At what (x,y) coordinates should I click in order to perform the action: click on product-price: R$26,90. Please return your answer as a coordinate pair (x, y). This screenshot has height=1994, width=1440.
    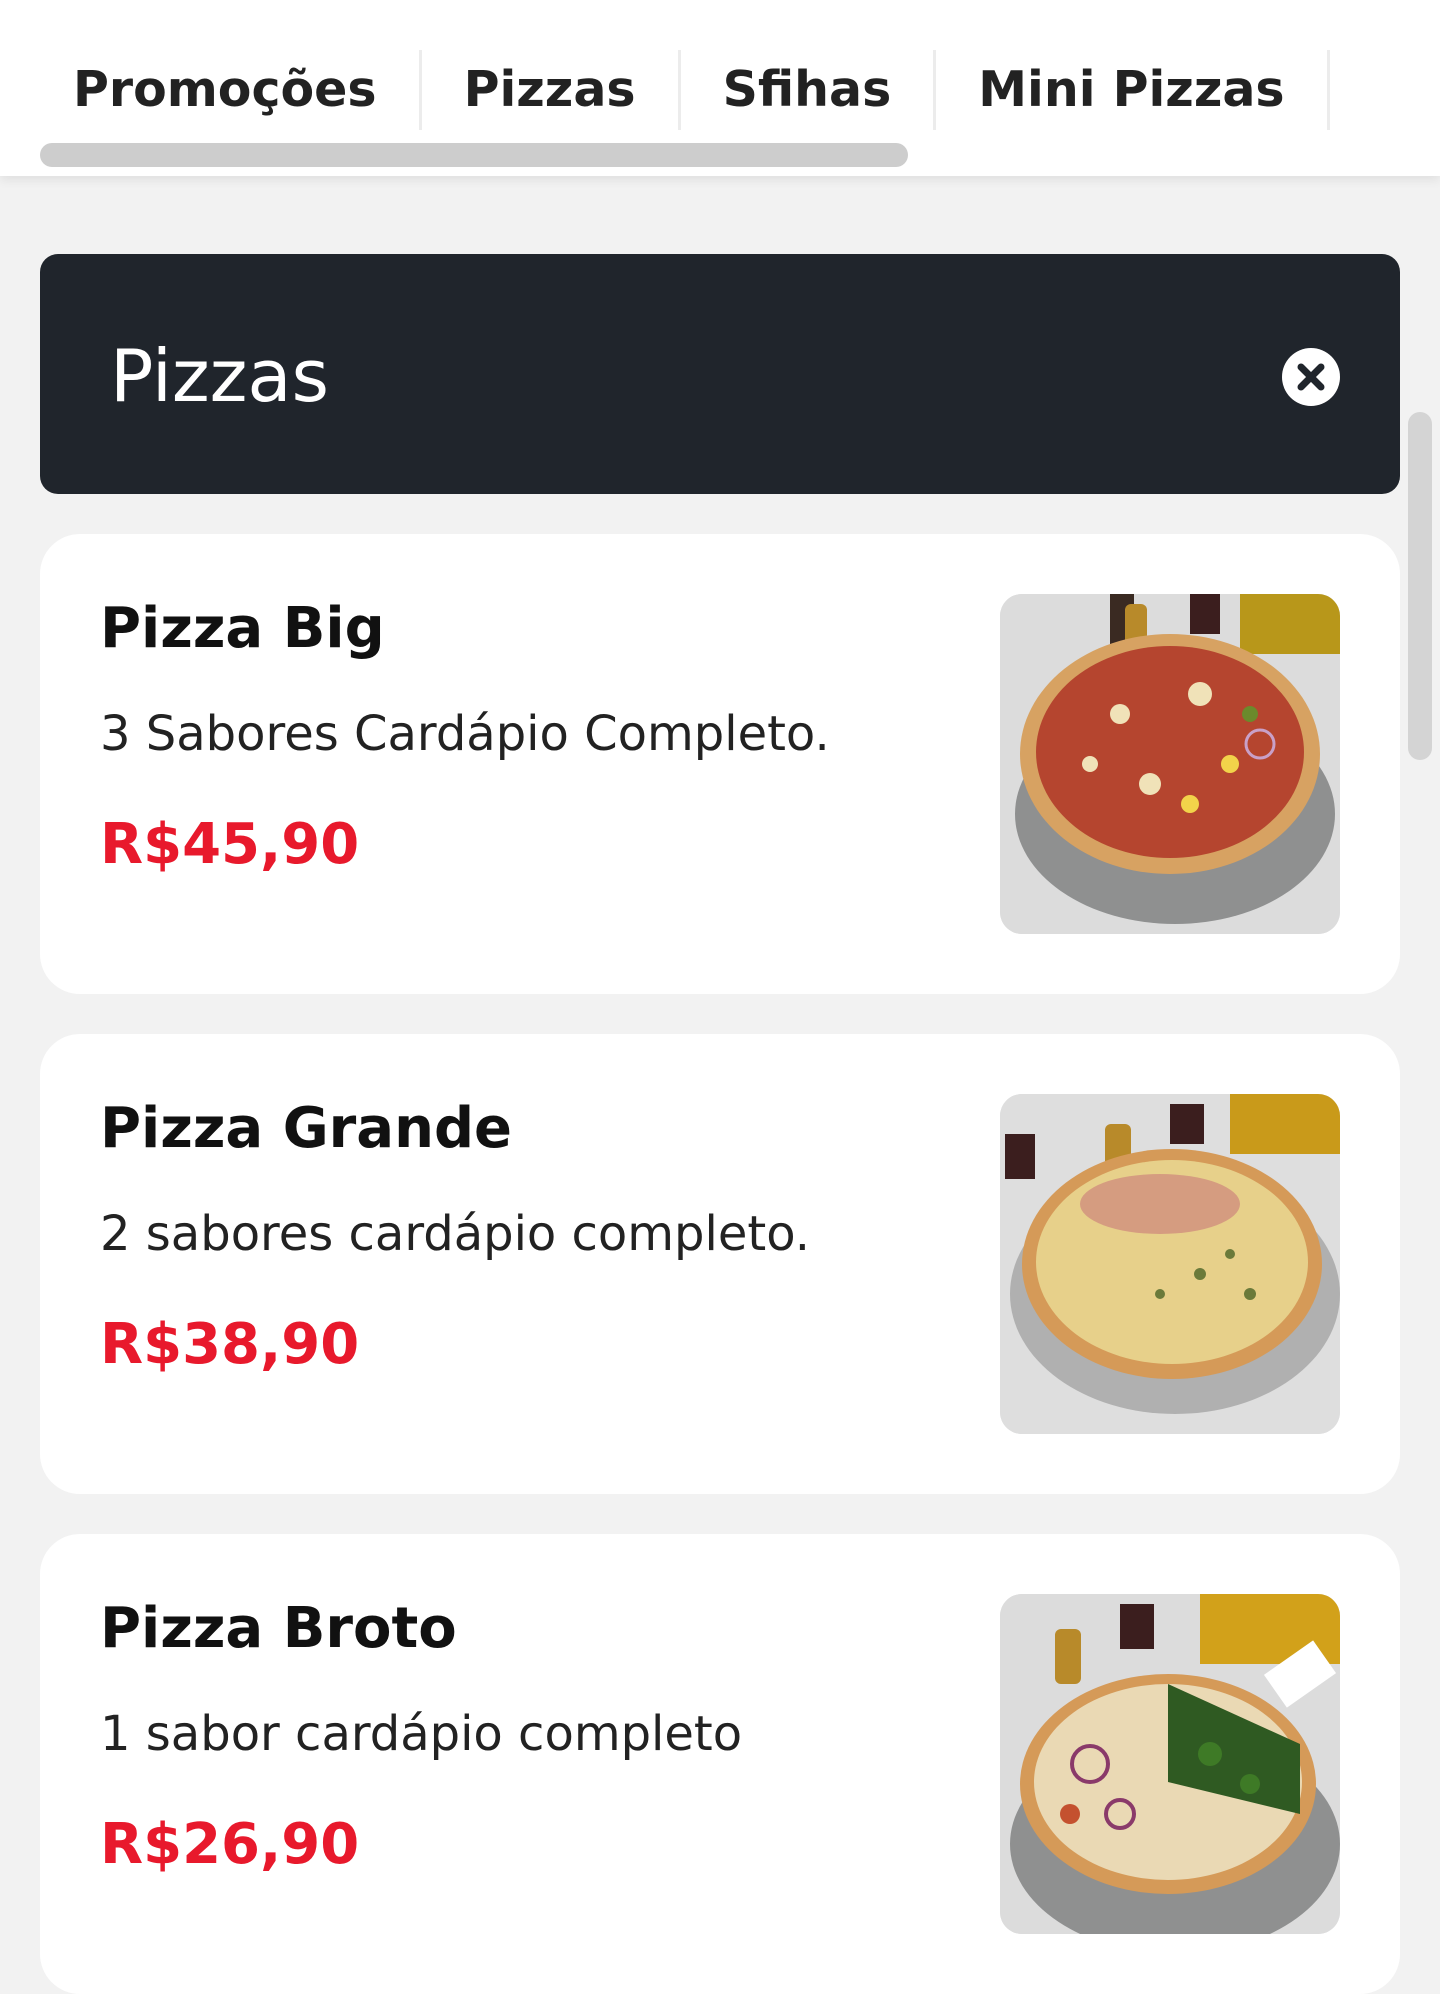
    Looking at the image, I should click on (230, 1844).